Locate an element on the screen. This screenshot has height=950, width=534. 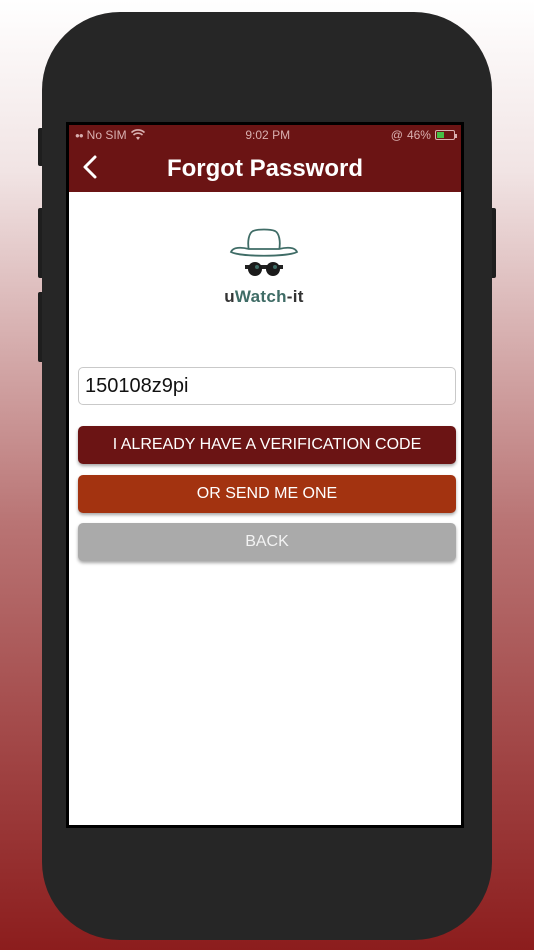
status-time: 9:02 PM is located at coordinates (268, 135).